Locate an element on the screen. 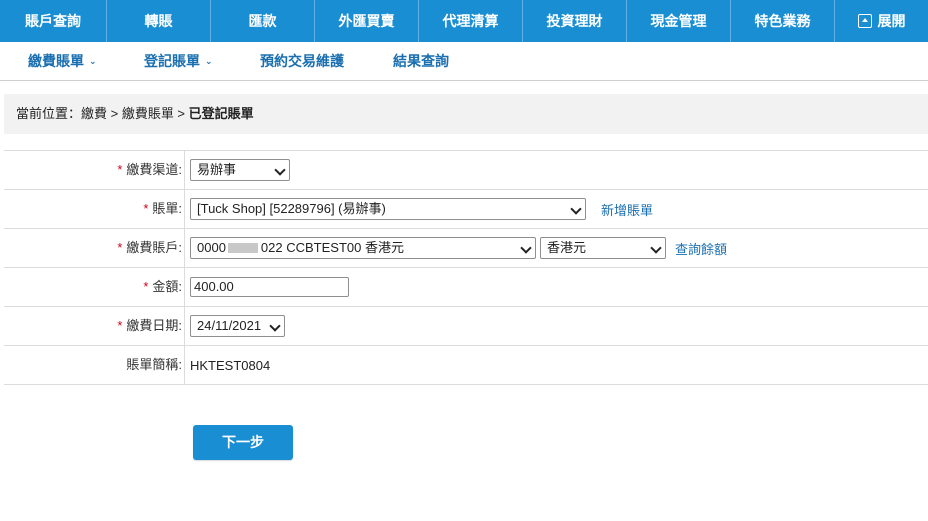 The width and height of the screenshot is (928, 521). account-number-suffix: 022 CCBTEST00 香港元 is located at coordinates (332, 247).